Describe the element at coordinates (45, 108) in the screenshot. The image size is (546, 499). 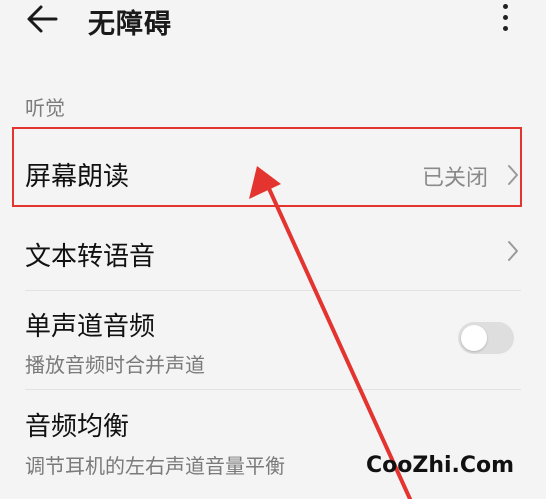
I see `section-header-hearing: 听觉` at that location.